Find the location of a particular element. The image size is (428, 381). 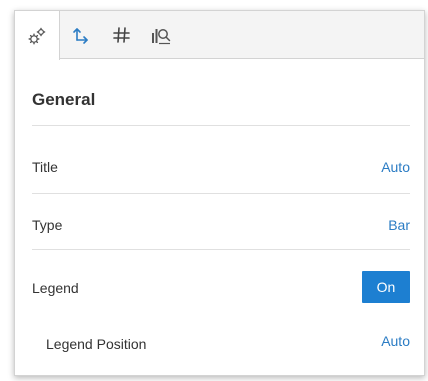

tab-general is located at coordinates (37, 35).